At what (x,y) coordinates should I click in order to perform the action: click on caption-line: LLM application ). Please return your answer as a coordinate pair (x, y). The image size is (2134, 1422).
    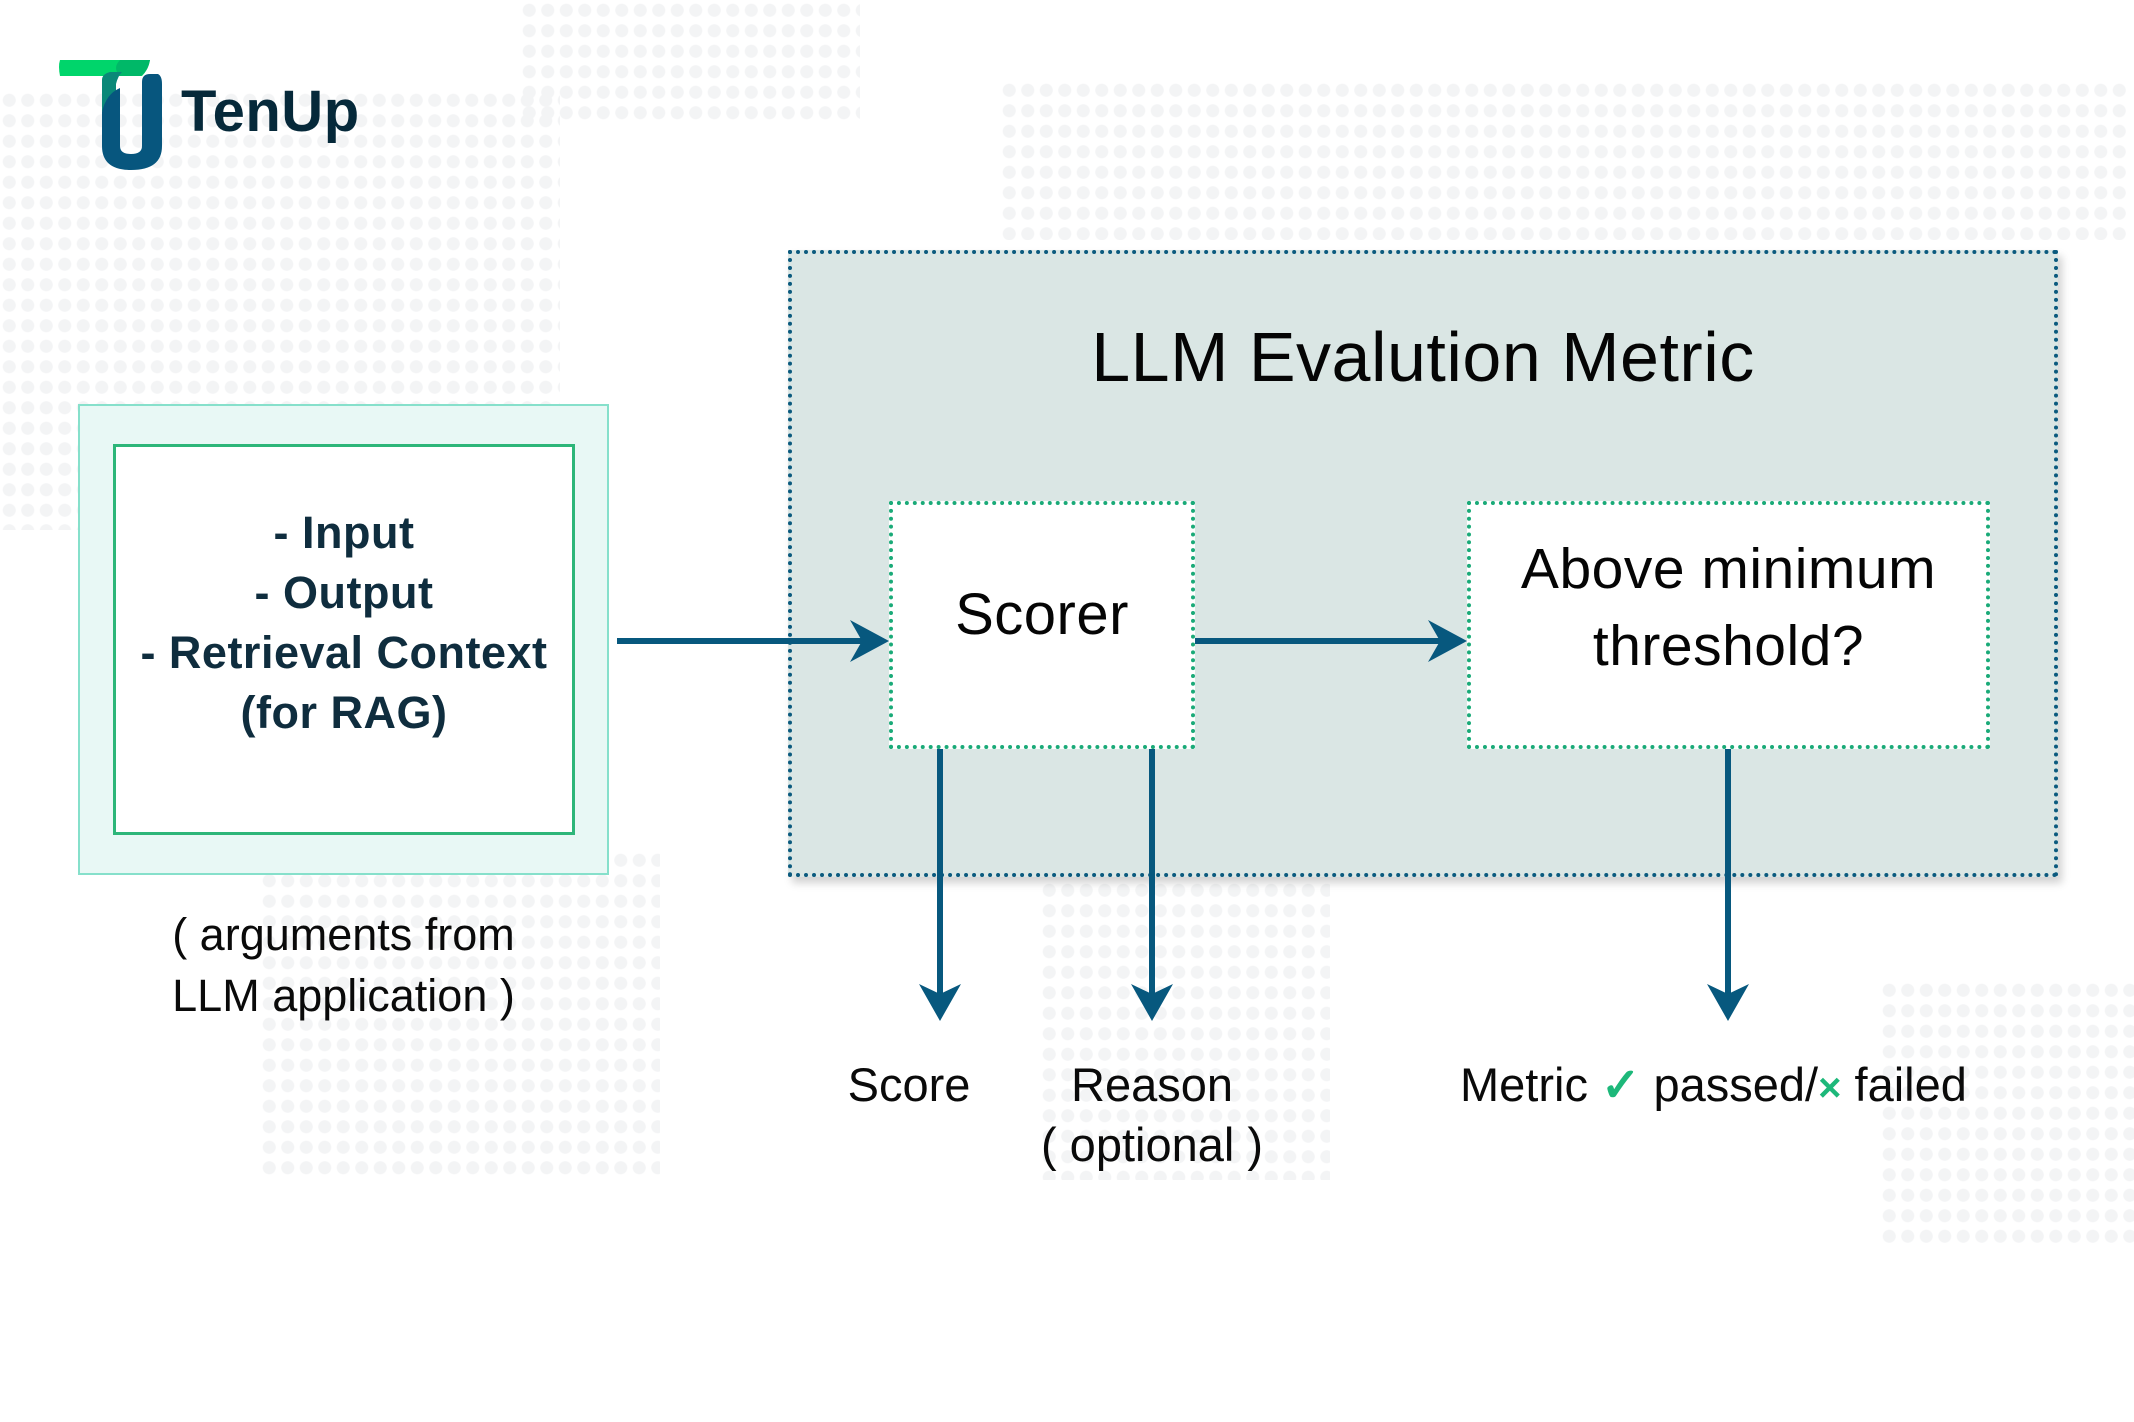
    Looking at the image, I should click on (343, 995).